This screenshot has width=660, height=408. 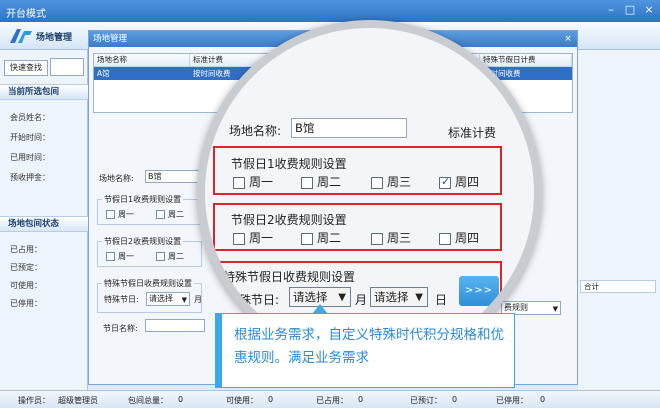 I want to click on mag-h2-mon: 周一, so click(x=253, y=237).